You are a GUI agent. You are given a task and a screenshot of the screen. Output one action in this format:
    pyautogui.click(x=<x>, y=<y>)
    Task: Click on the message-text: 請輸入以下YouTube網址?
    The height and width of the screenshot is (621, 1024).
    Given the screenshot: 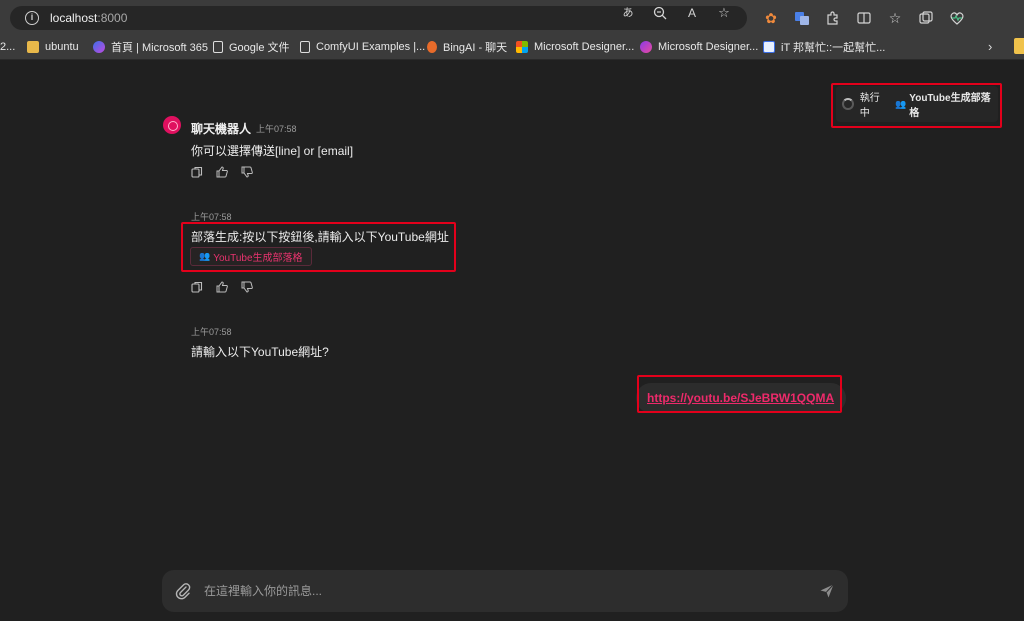 What is the action you would take?
    pyautogui.click(x=260, y=352)
    